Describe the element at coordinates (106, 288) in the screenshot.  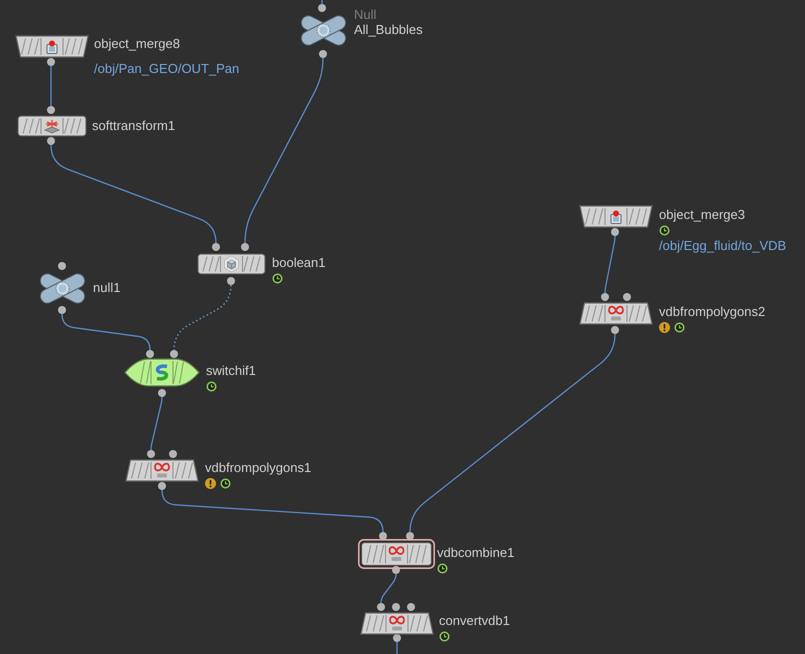
I see `node-name: null1` at that location.